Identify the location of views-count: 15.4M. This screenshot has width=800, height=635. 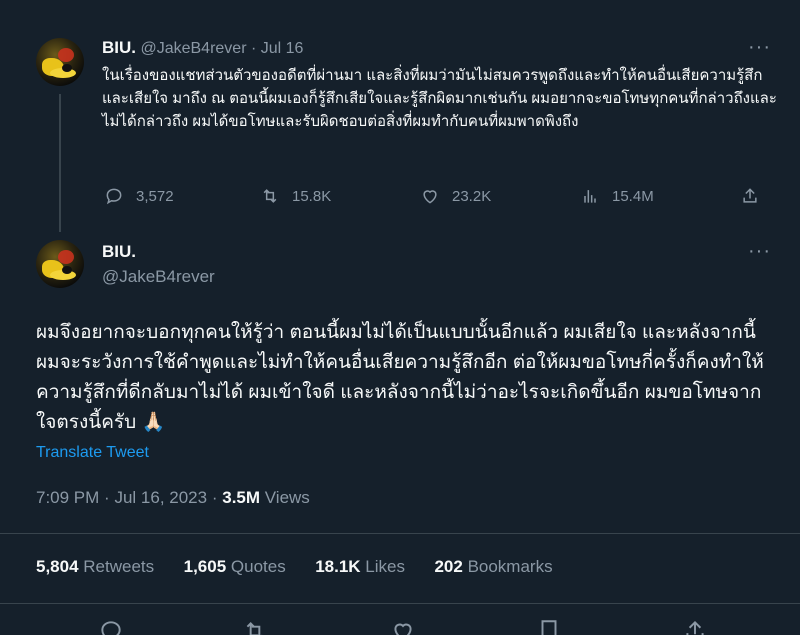
(633, 196).